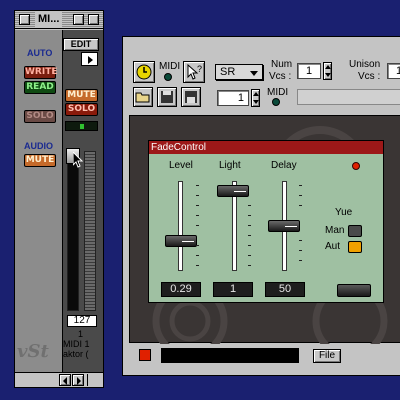 This screenshot has height=400, width=400. I want to click on save-as-button, so click(191, 97).